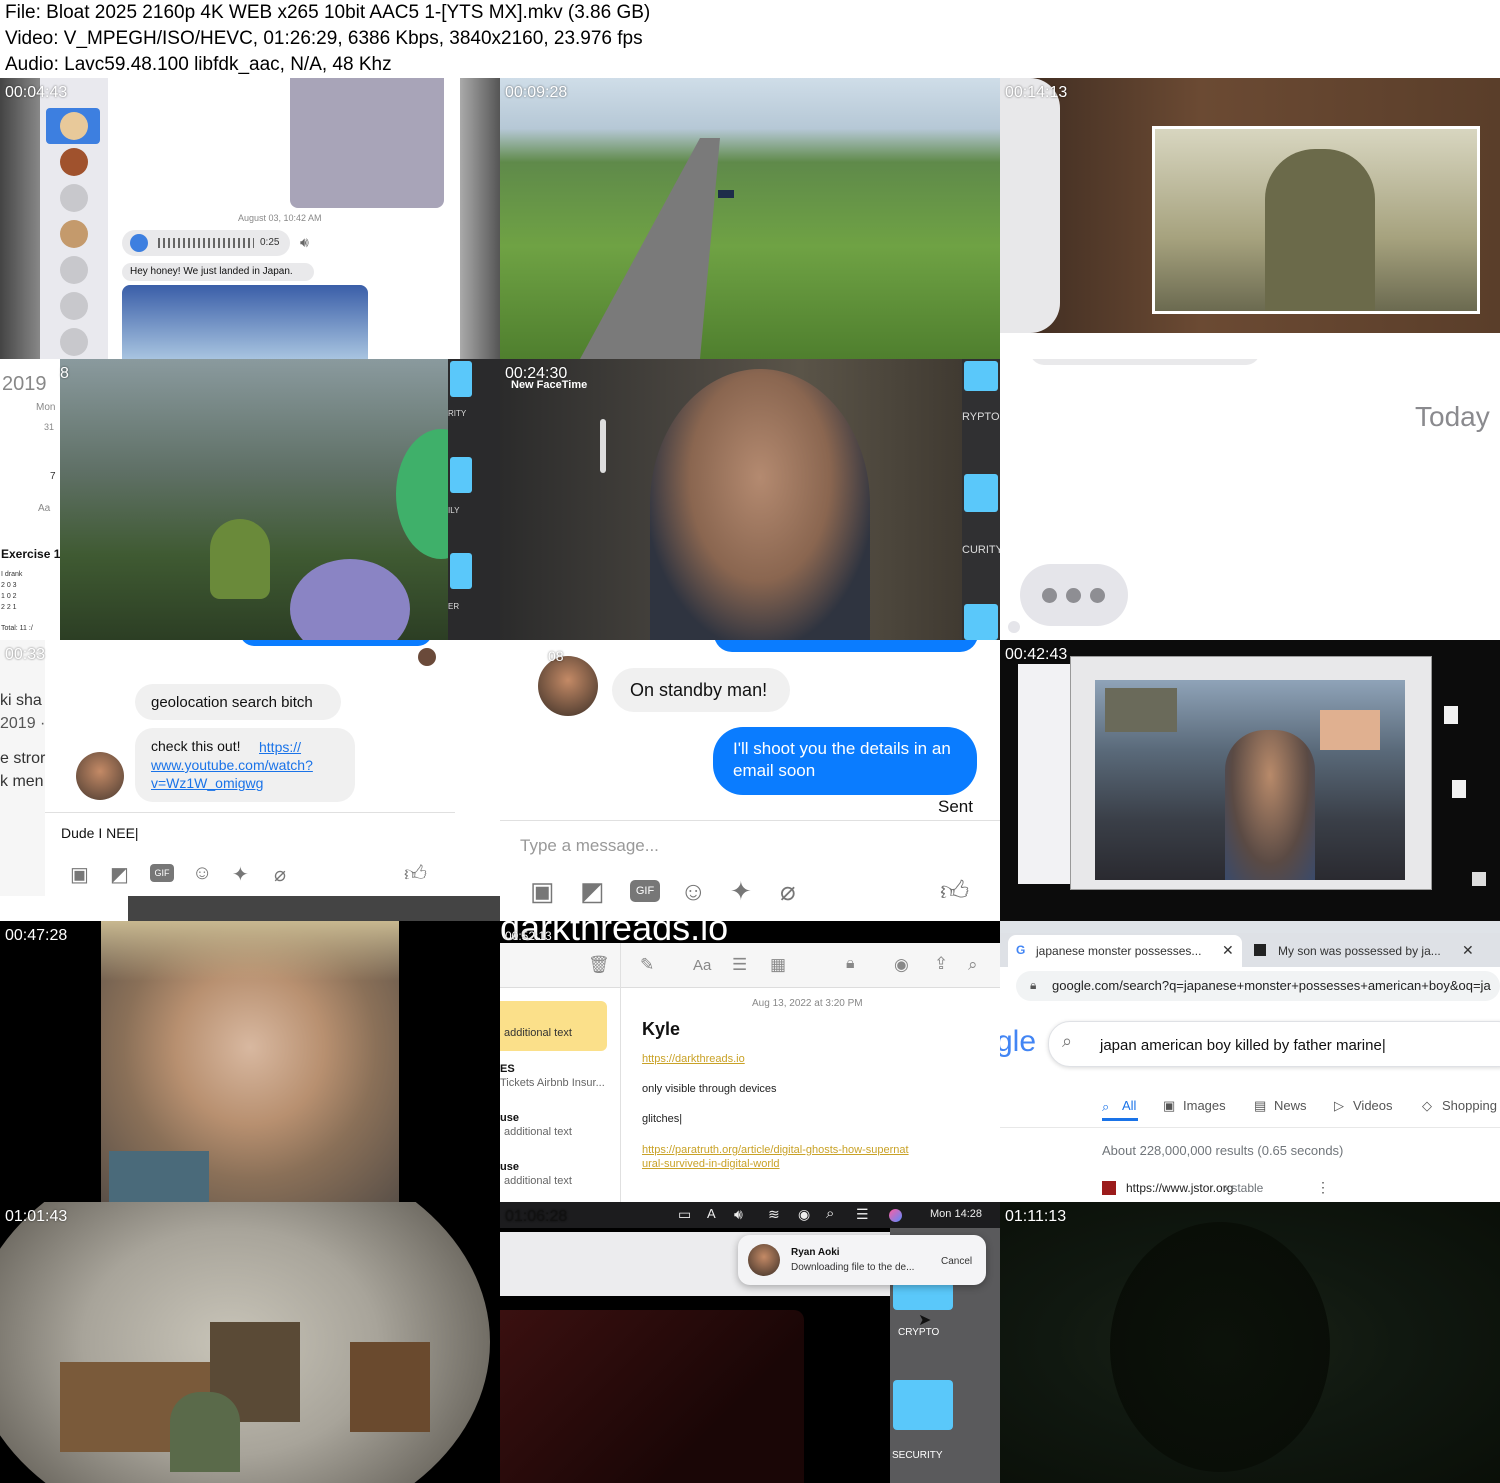  Describe the element at coordinates (100, 833) in the screenshot. I see `message-input: Dude I NEE|` at that location.